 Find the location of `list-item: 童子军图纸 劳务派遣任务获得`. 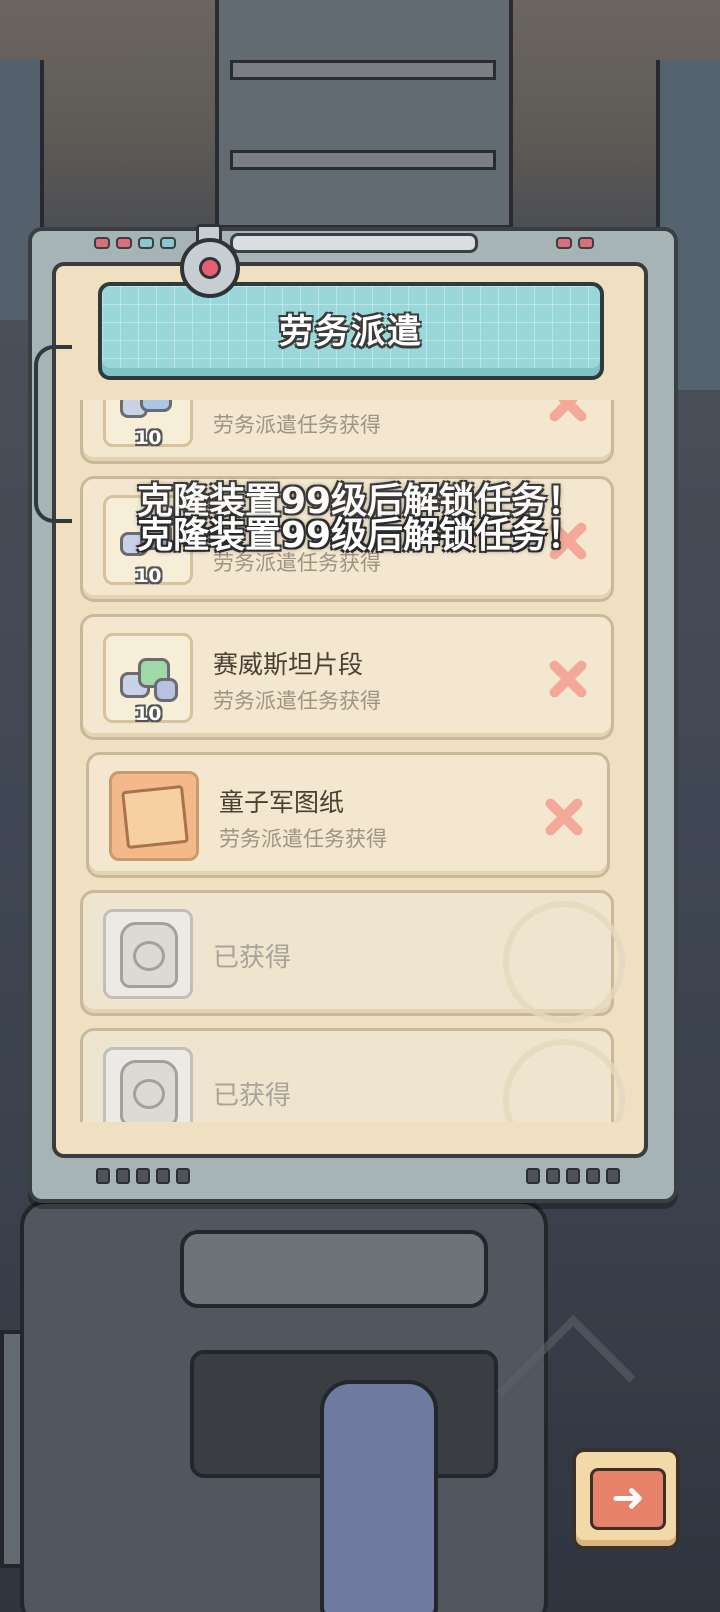

list-item: 童子军图纸 劳务派遣任务获得 is located at coordinates (348, 815).